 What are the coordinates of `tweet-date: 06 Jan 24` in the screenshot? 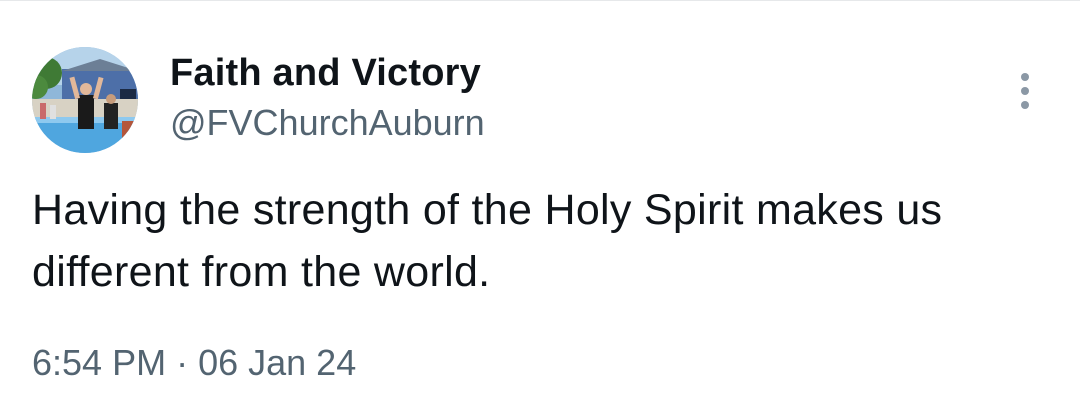 It's located at (277, 362).